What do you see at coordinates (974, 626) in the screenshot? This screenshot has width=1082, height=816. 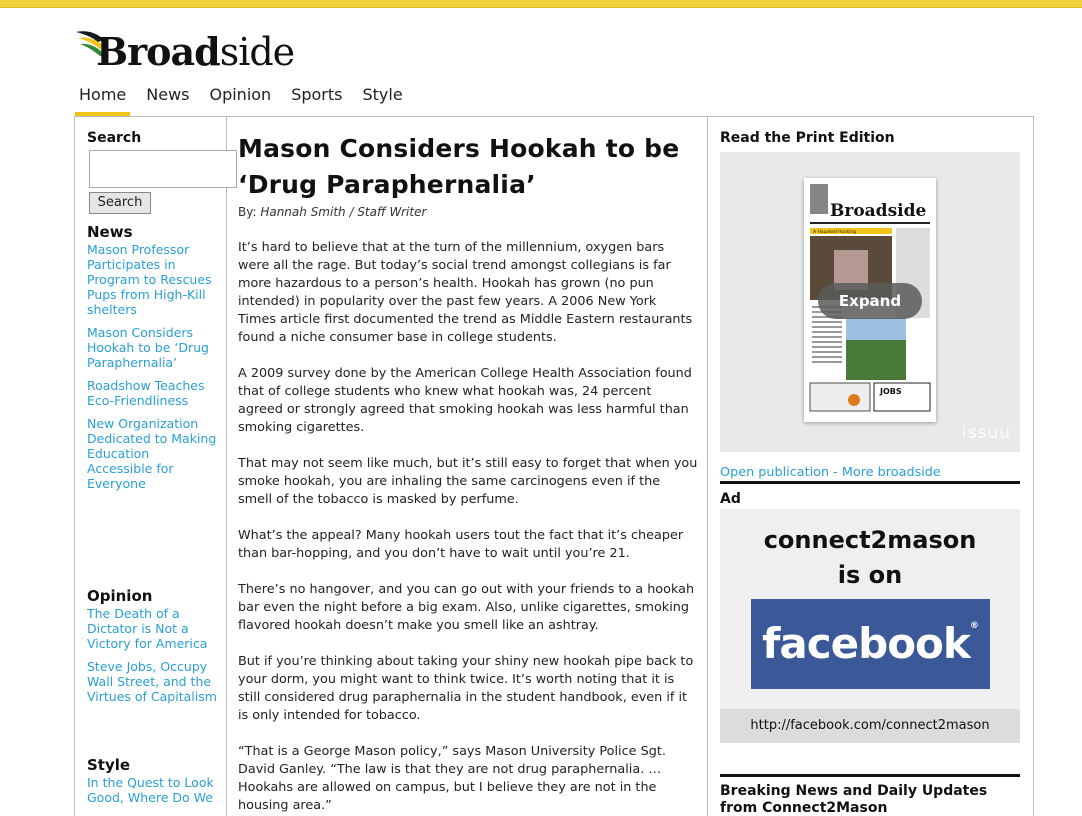 I see `registered-mark: ®` at bounding box center [974, 626].